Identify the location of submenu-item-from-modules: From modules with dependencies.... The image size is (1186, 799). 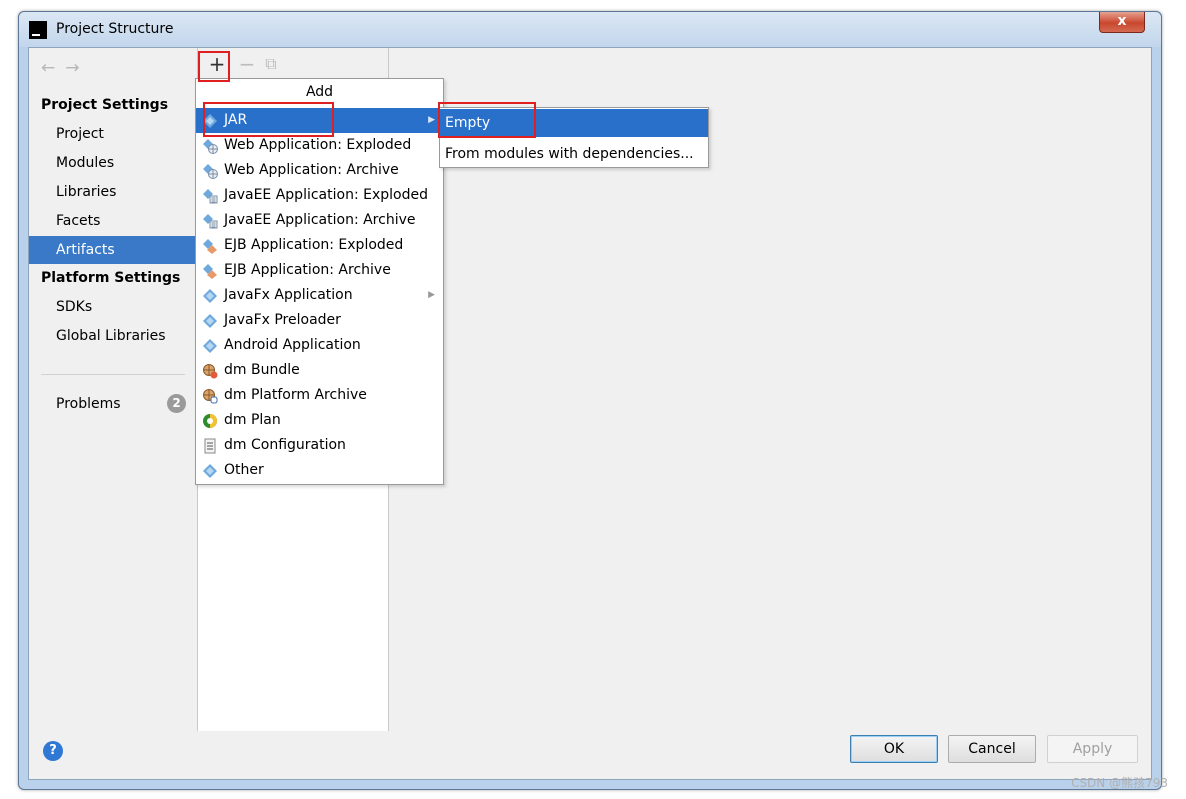
(574, 154).